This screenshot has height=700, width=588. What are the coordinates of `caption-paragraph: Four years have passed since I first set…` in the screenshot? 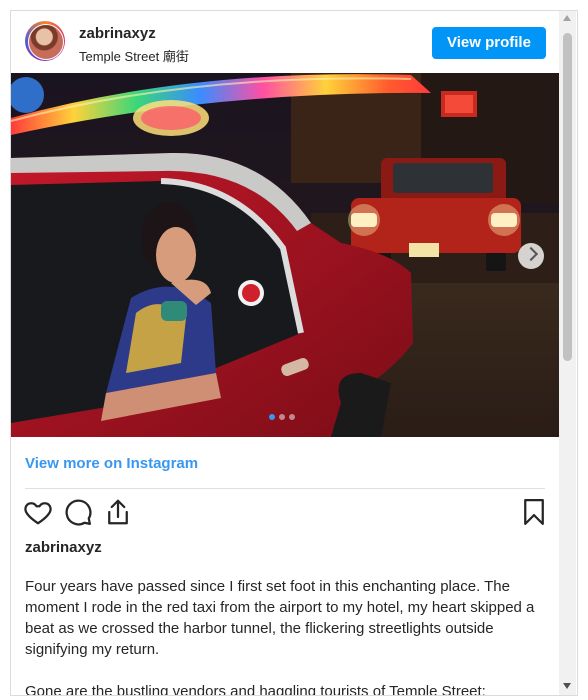 It's located at (280, 618).